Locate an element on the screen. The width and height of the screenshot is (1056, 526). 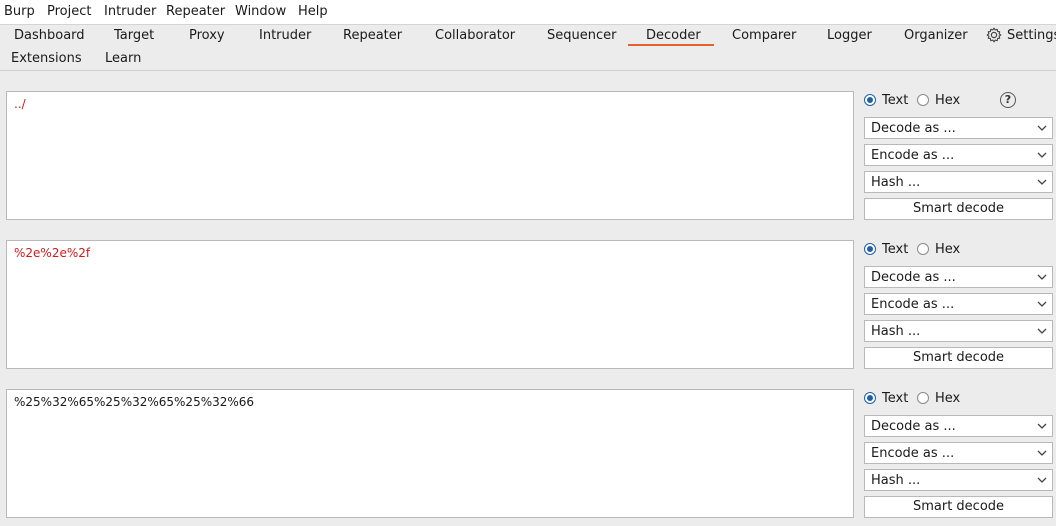
tab-decoder: Decoder is located at coordinates (673, 35).